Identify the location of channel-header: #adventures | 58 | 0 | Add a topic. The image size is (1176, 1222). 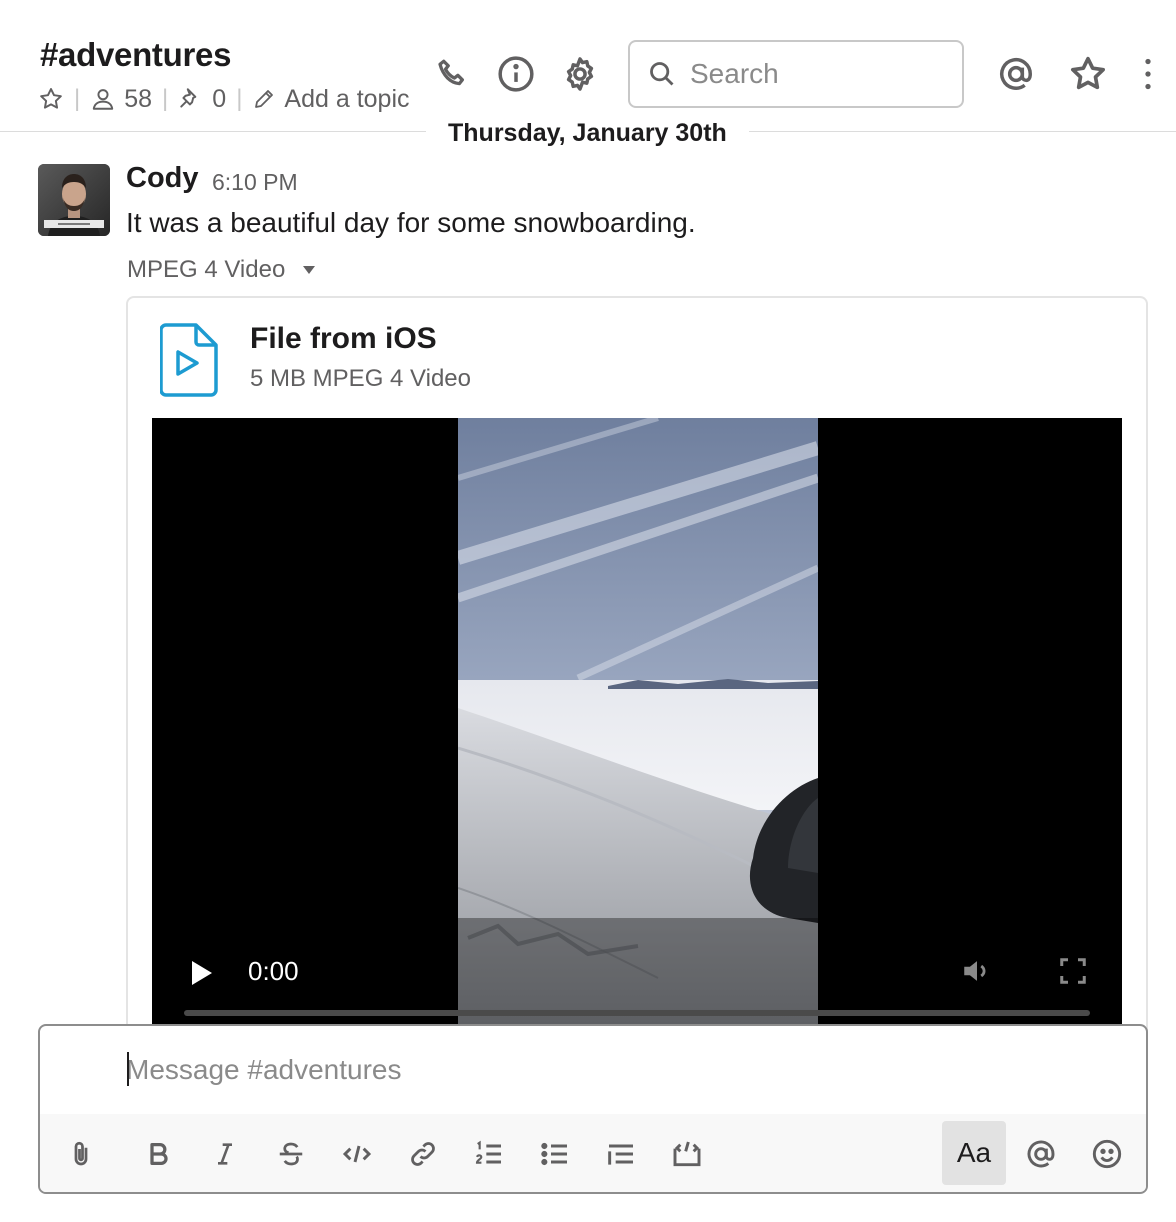
(588, 66).